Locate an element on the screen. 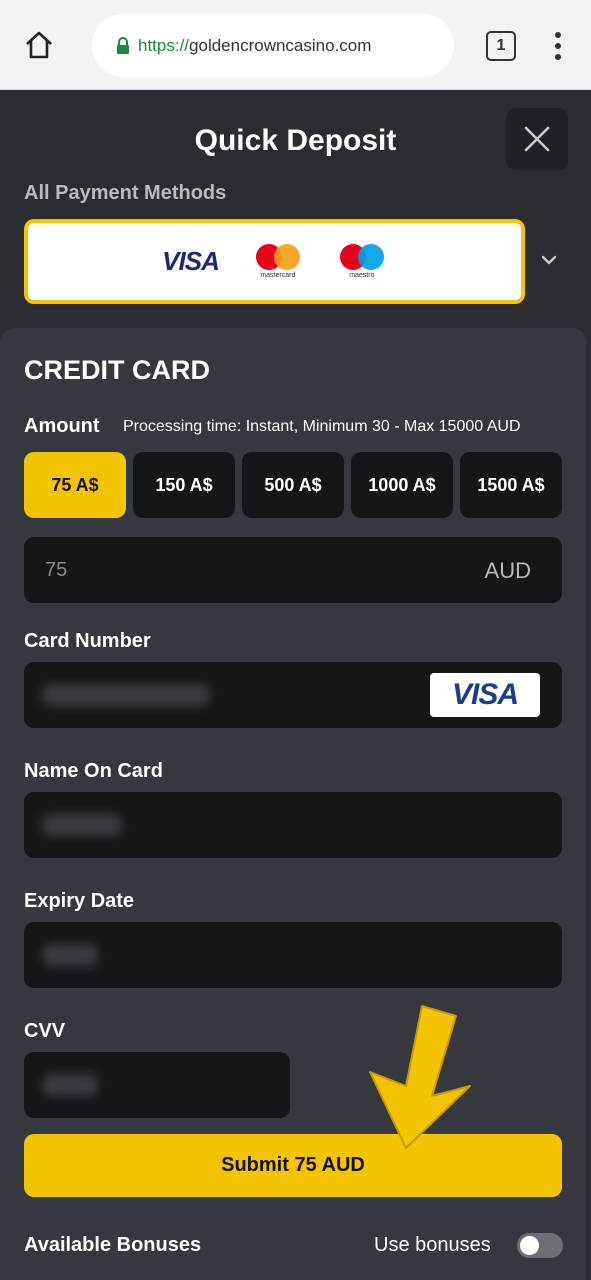 The width and height of the screenshot is (591, 1280). cvv-input is located at coordinates (157, 1085).